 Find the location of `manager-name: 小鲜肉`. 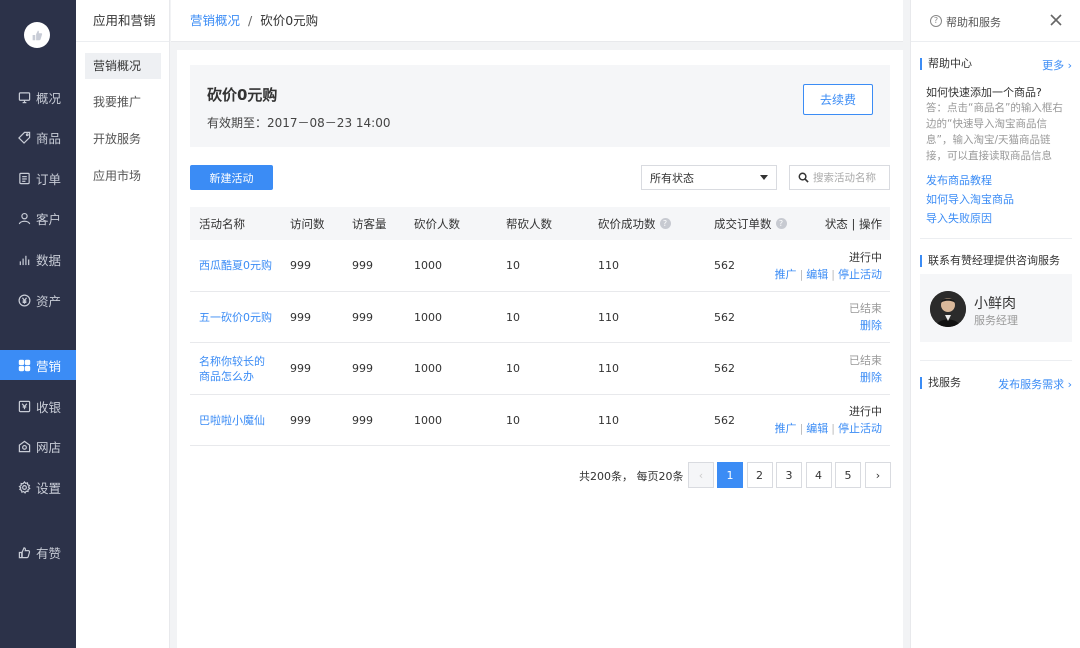

manager-name: 小鲜肉 is located at coordinates (995, 304).